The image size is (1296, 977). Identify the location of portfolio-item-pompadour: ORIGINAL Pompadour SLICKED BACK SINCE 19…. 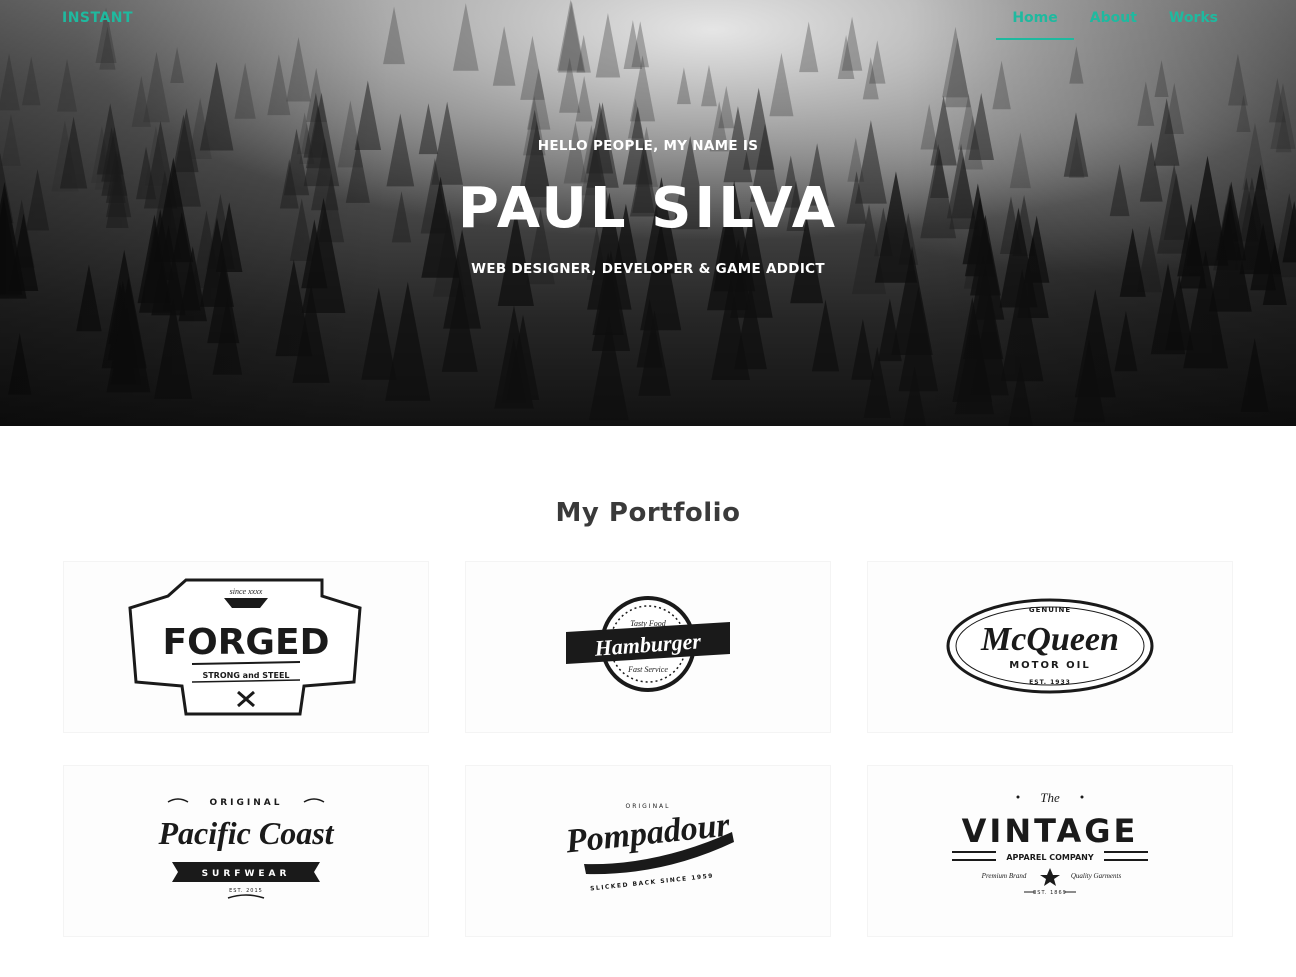
(648, 851).